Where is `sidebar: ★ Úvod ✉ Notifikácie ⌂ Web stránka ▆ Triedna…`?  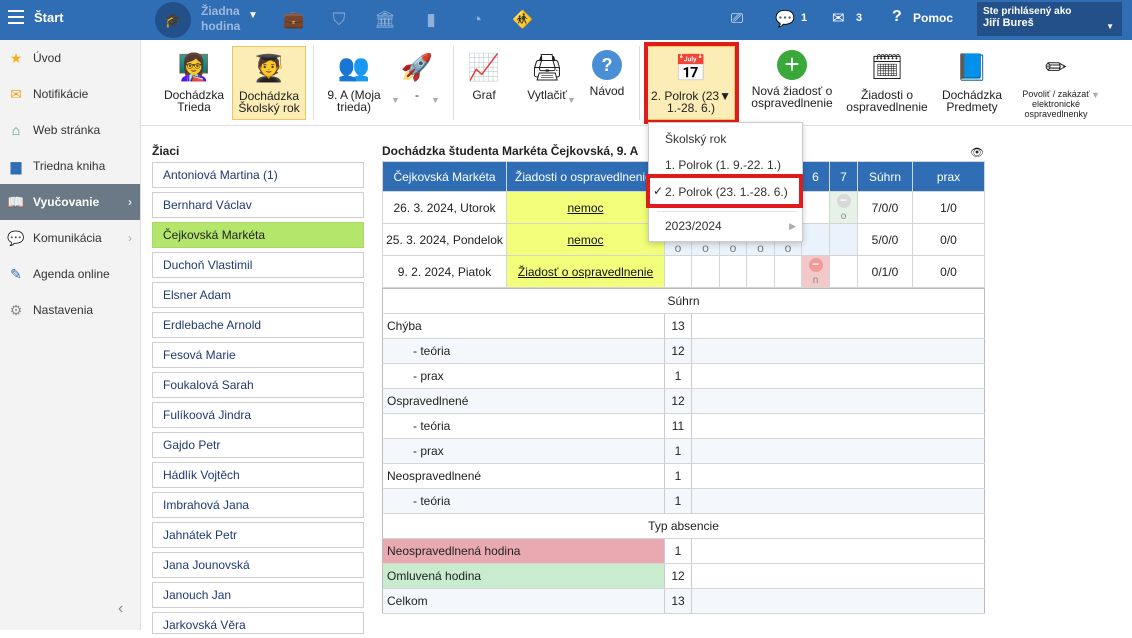
sidebar: ★ Úvod ✉ Notifikácie ⌂ Web stránka ▆ Triedna… is located at coordinates (70, 335).